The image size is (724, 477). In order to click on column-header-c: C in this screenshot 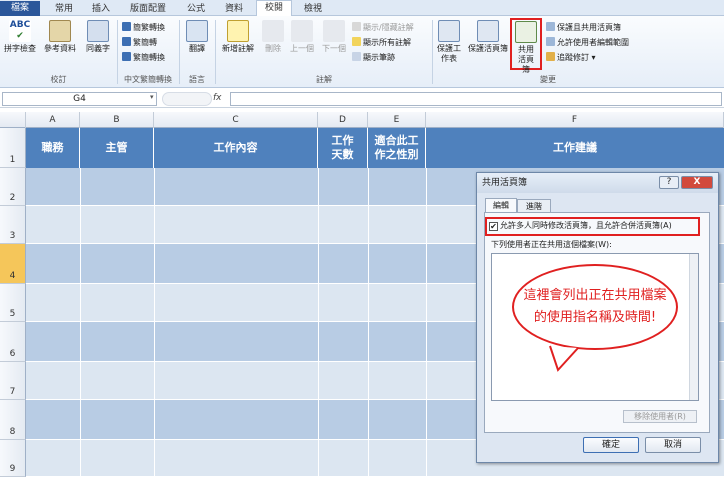, I will do `click(236, 120)`.